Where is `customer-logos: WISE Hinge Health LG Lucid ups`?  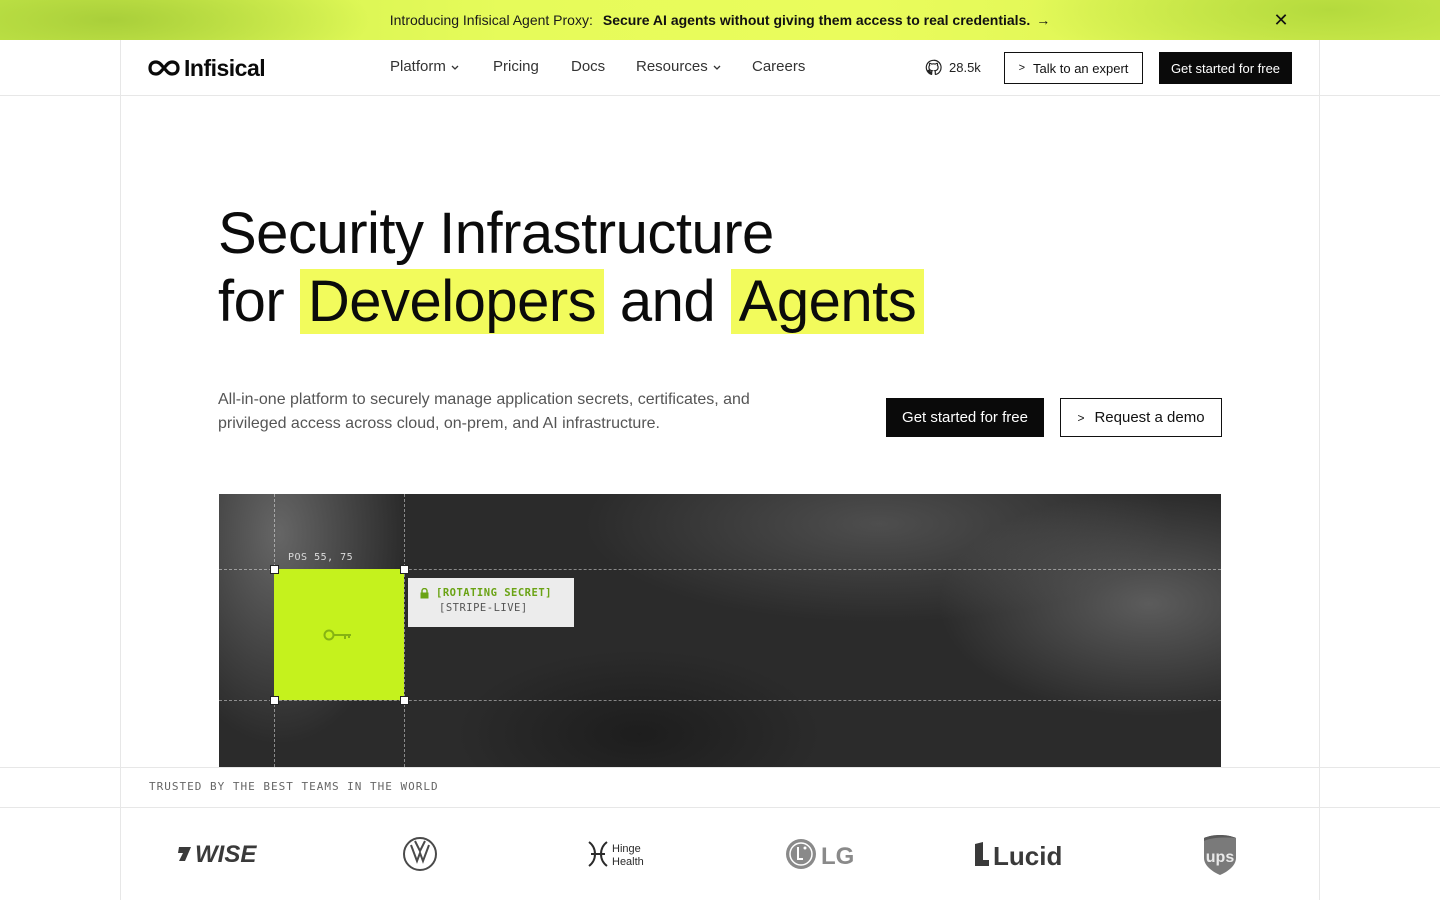
customer-logos: WISE Hinge Health LG Lucid ups is located at coordinates (720, 854).